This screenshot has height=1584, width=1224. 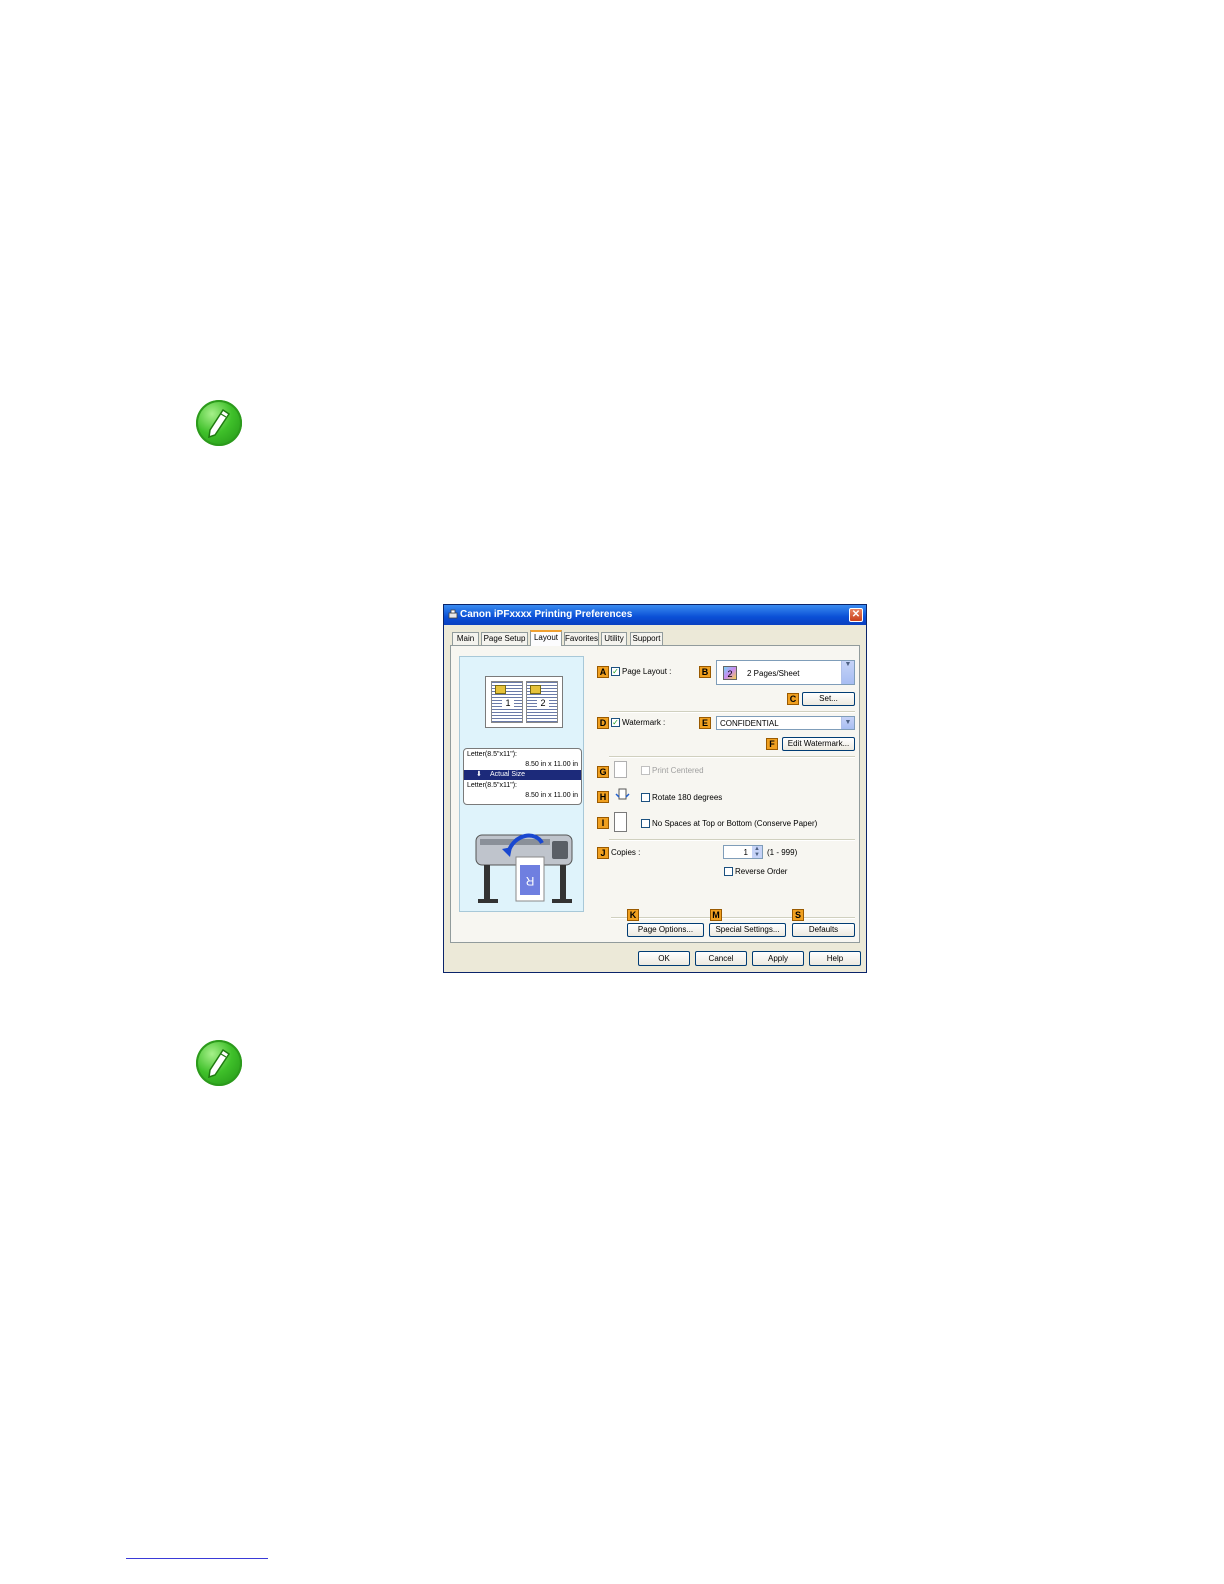 What do you see at coordinates (529, 881) in the screenshot?
I see `printed-page-letter: R` at bounding box center [529, 881].